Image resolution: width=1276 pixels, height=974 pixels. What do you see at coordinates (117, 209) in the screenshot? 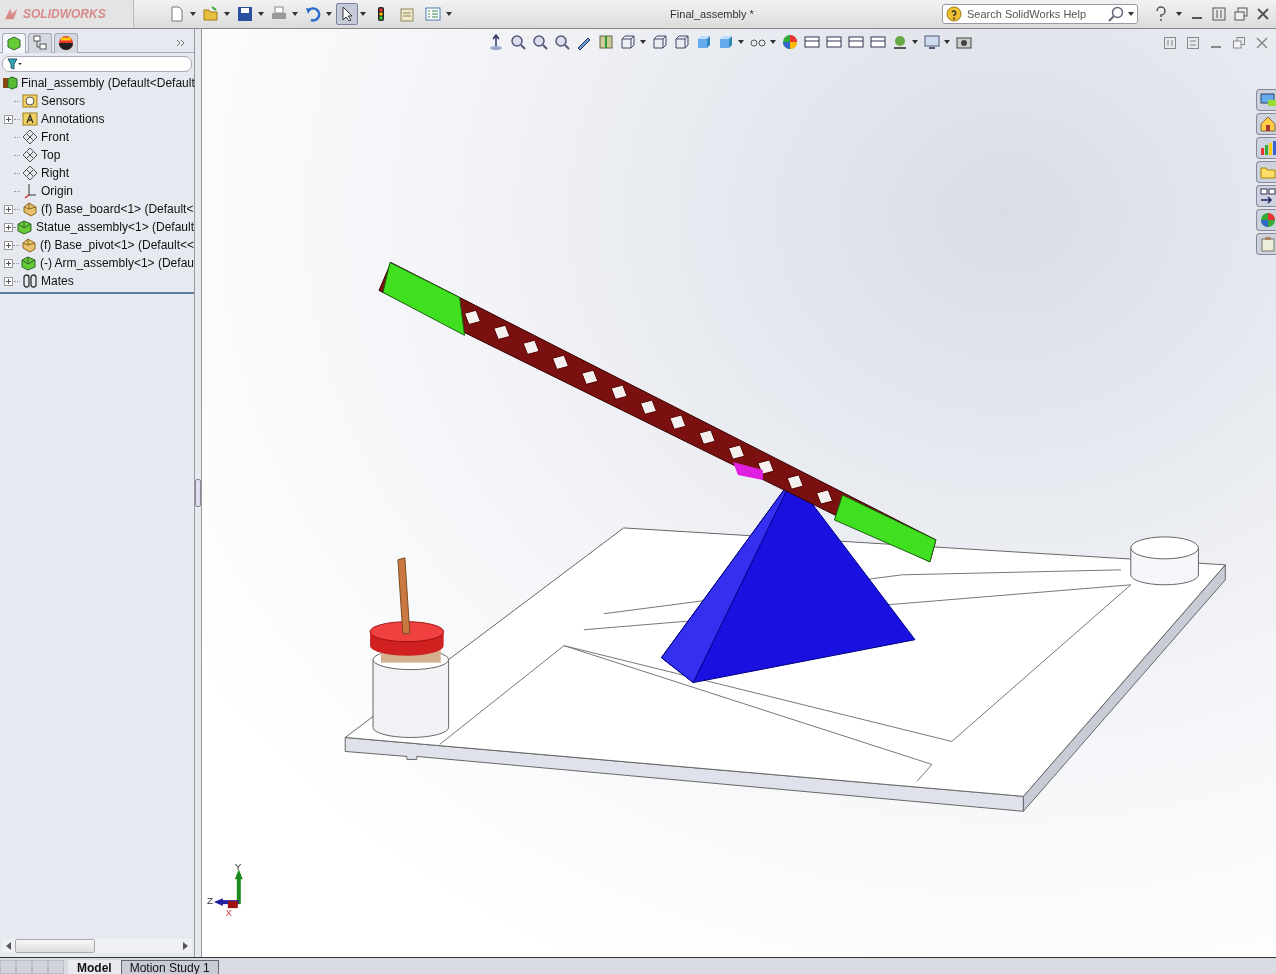
I see `tree-item: (f) Base_board<1> (Default<` at bounding box center [117, 209].